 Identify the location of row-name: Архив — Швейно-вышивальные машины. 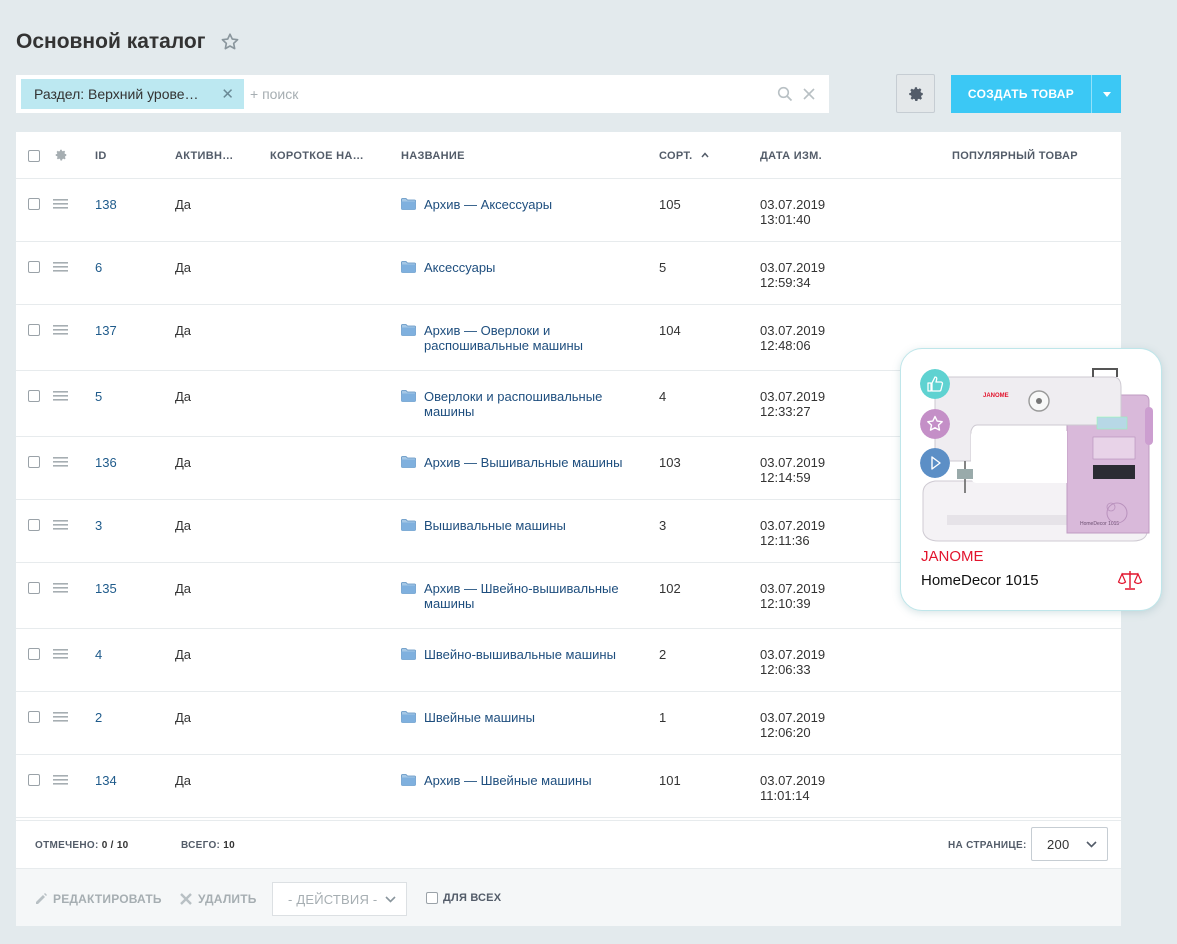
(516, 596).